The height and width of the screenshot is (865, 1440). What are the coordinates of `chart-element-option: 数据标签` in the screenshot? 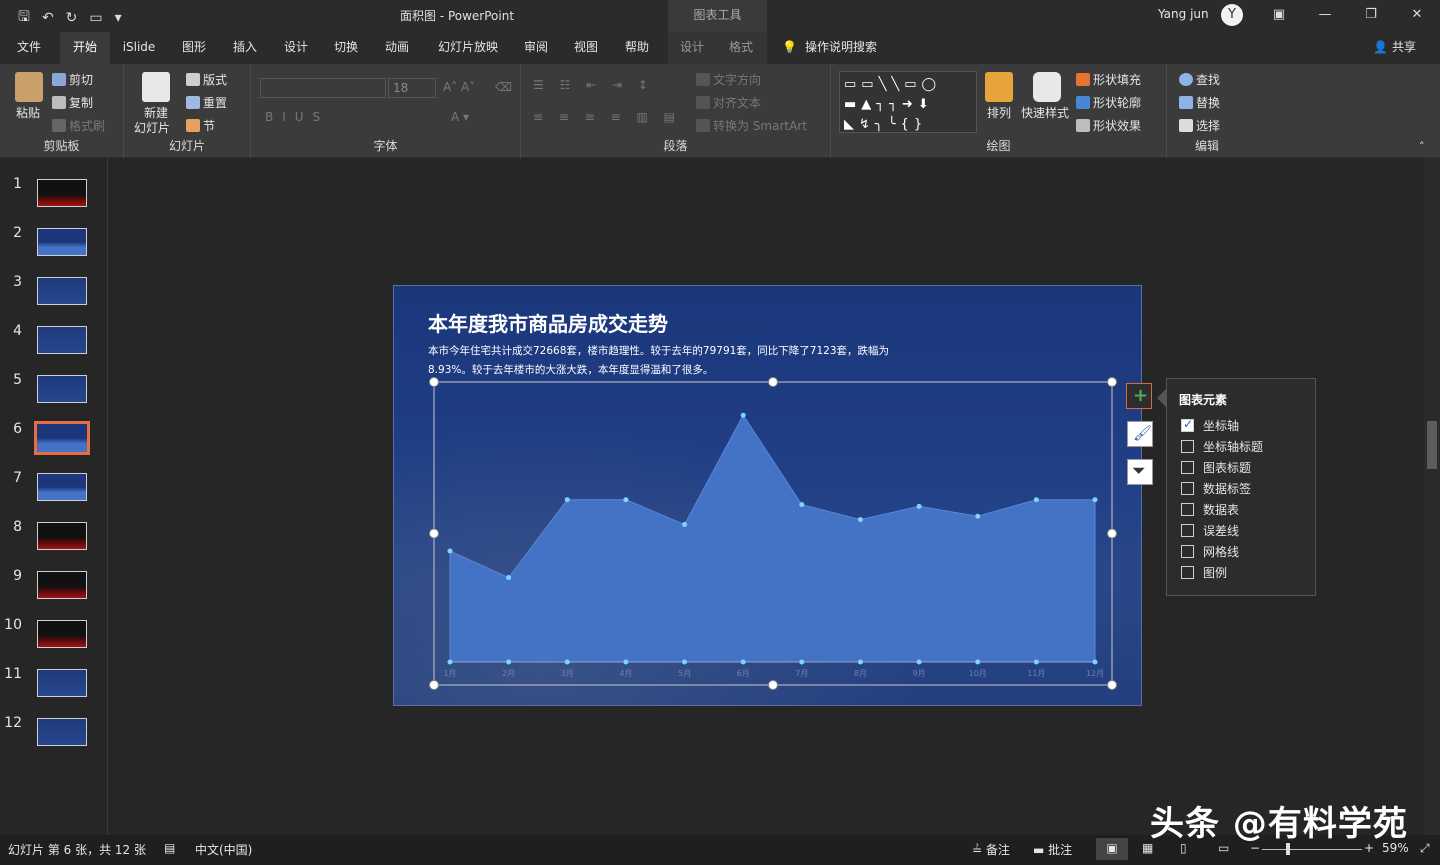 It's located at (1216, 488).